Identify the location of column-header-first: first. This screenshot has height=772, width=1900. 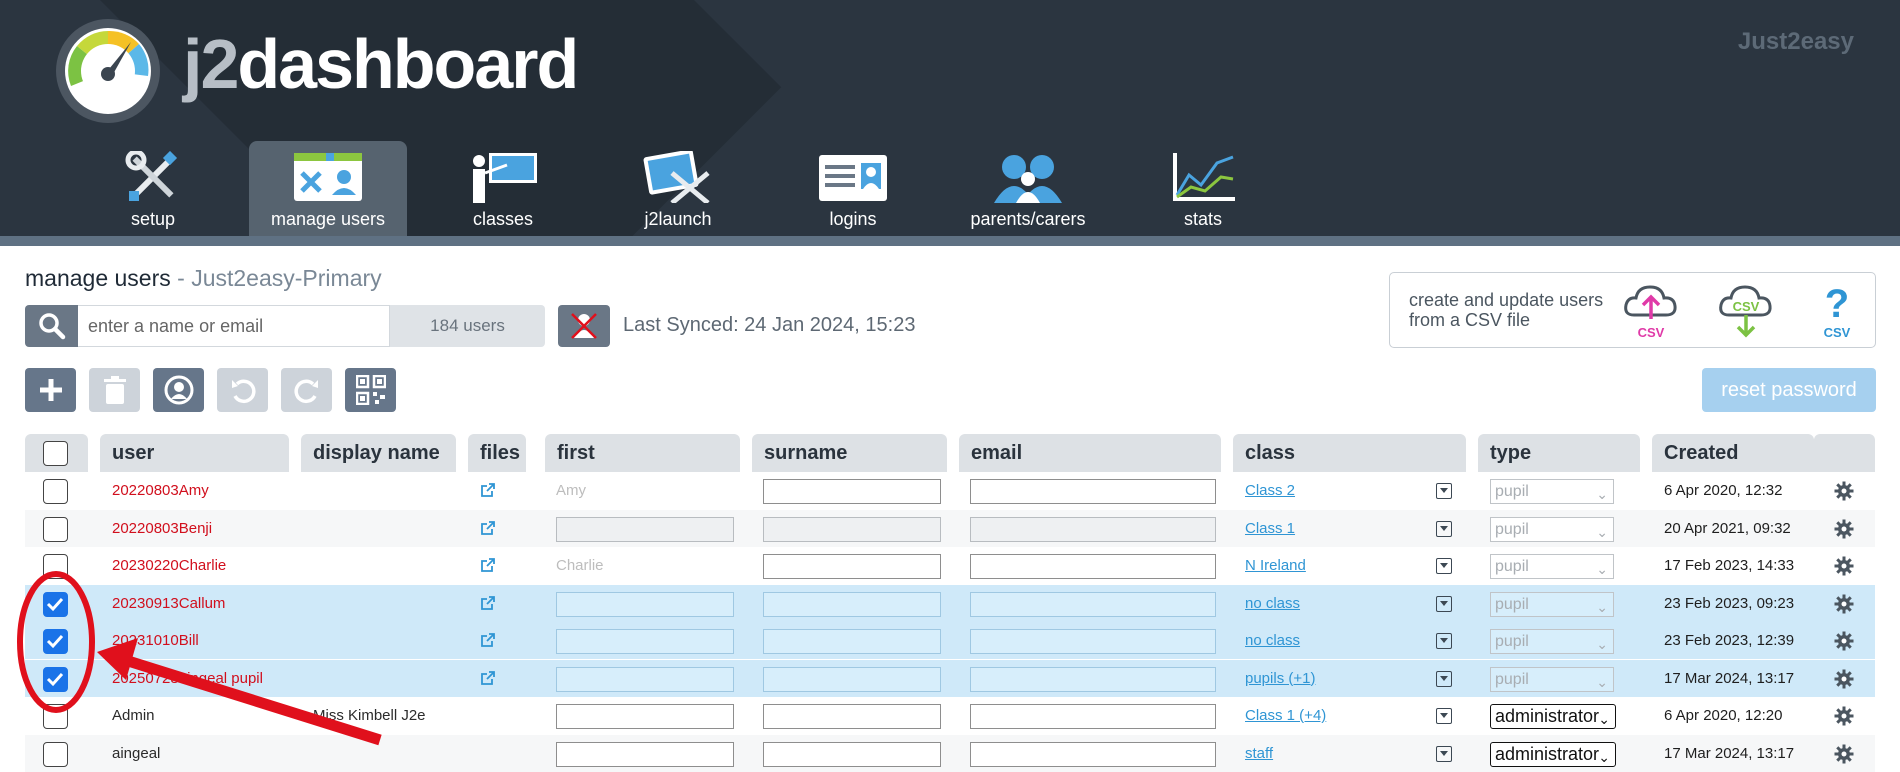
(642, 453).